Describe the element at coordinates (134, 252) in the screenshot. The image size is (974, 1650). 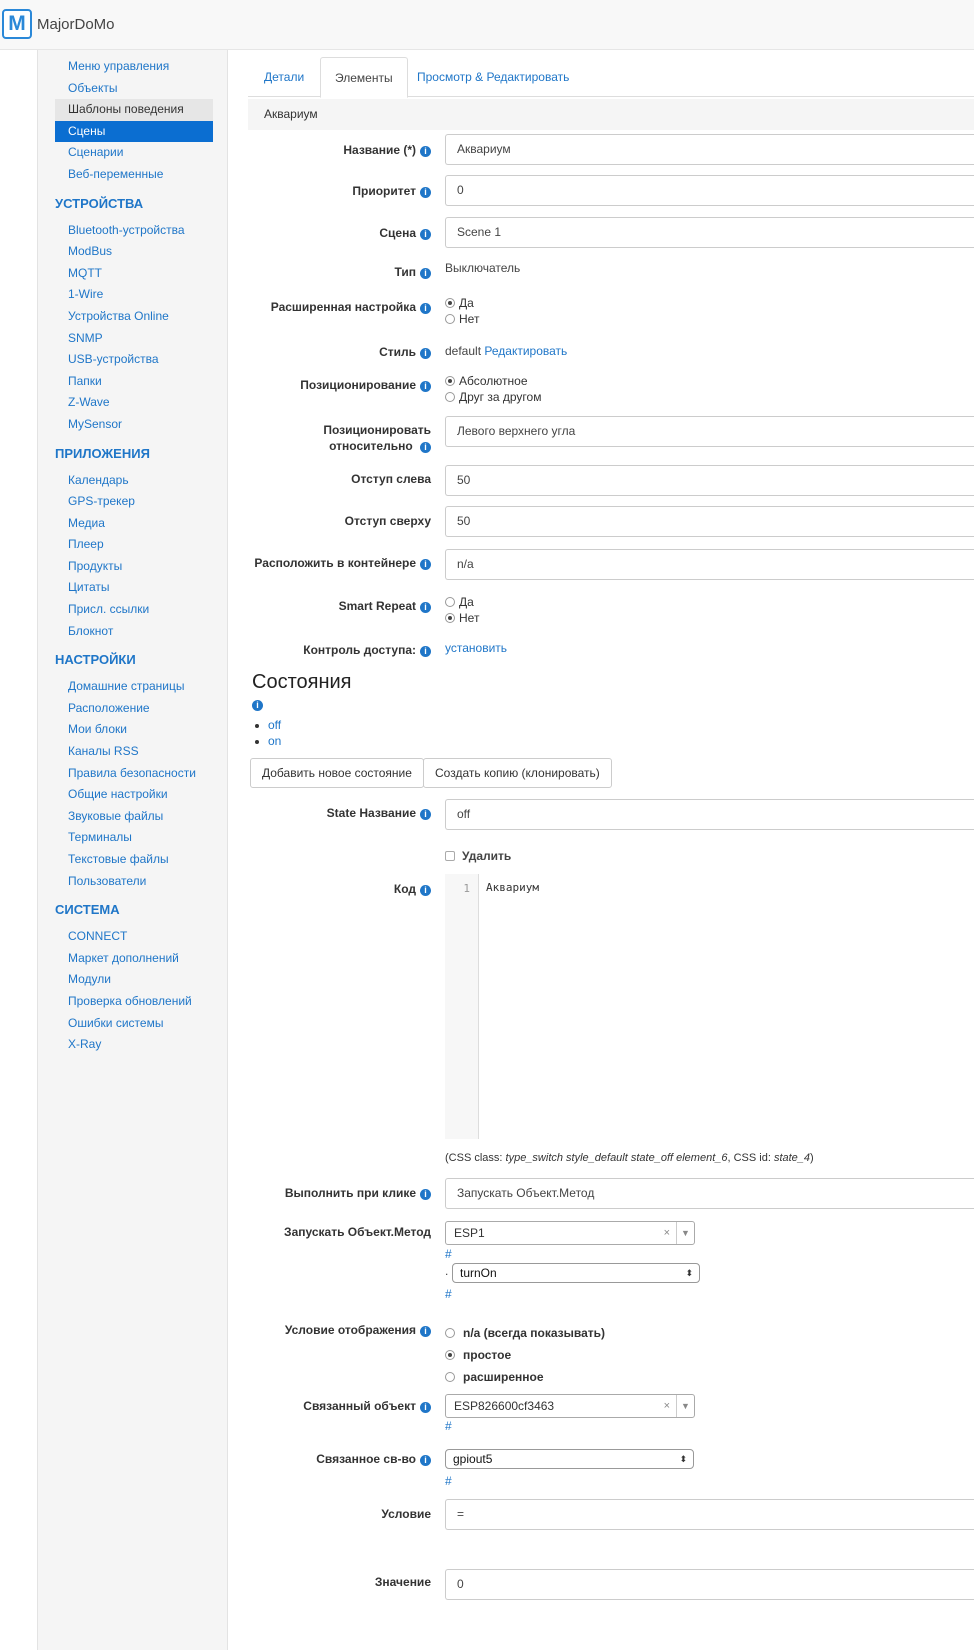
I see `sidebar-item: ModBus` at that location.